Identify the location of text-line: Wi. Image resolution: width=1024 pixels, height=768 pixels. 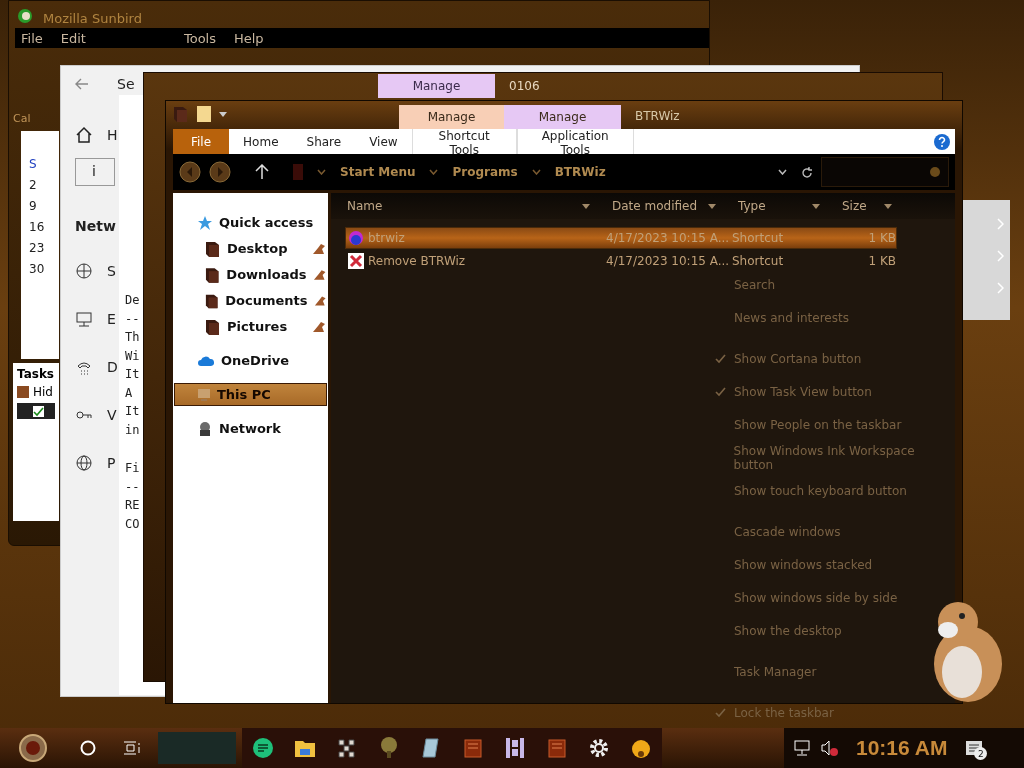
(132, 356).